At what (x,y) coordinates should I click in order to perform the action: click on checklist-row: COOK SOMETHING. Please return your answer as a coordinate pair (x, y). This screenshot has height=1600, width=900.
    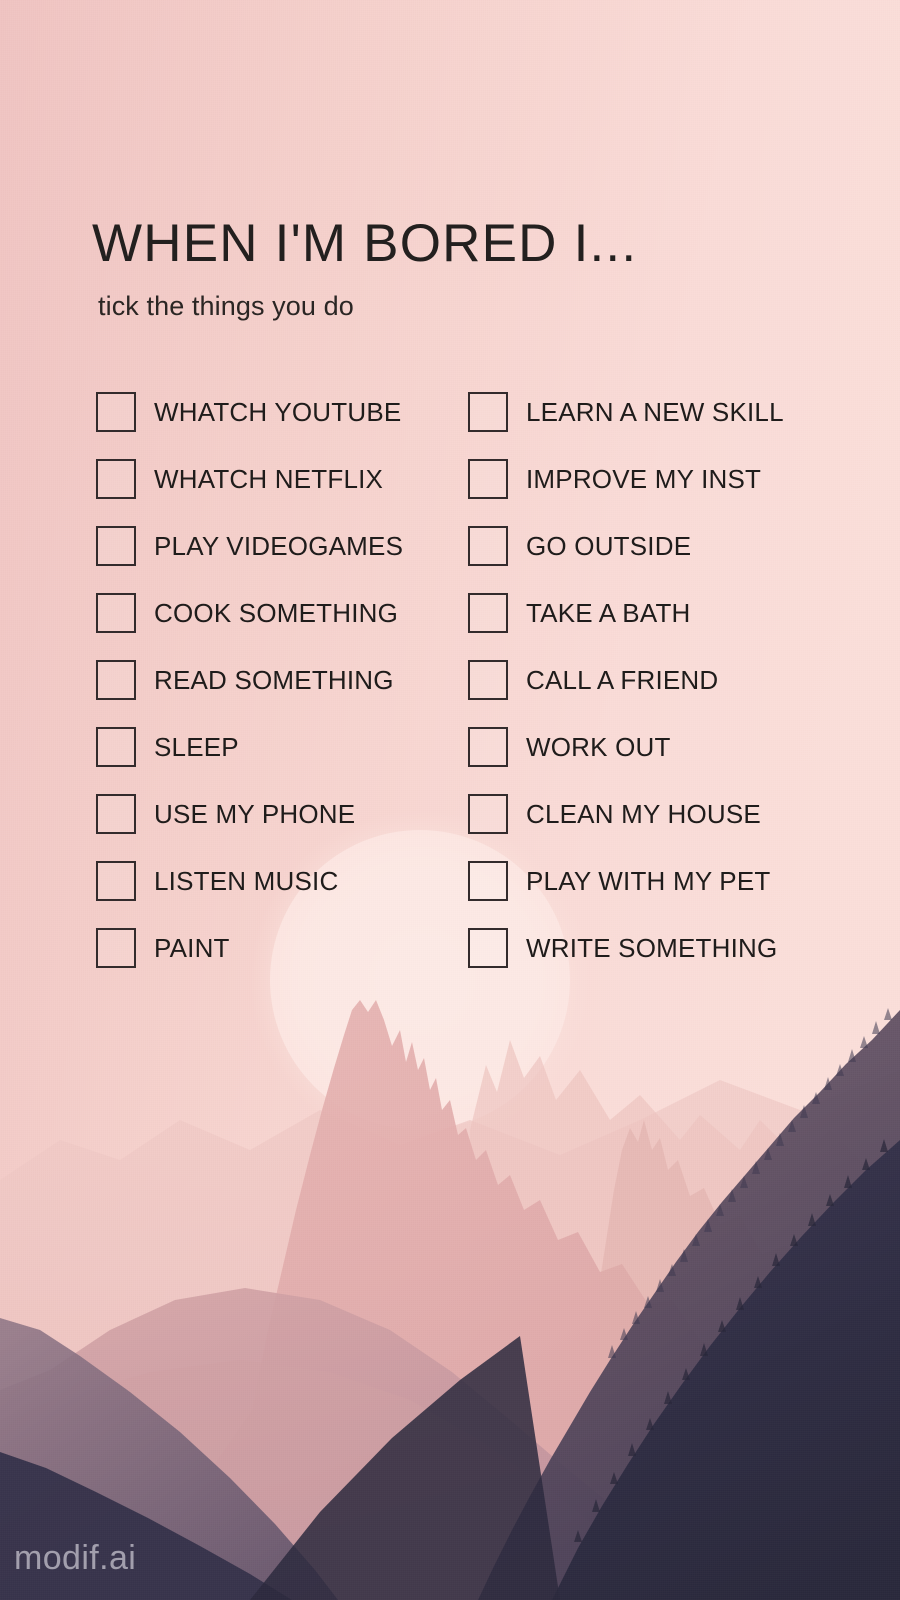
    Looking at the image, I should click on (249, 613).